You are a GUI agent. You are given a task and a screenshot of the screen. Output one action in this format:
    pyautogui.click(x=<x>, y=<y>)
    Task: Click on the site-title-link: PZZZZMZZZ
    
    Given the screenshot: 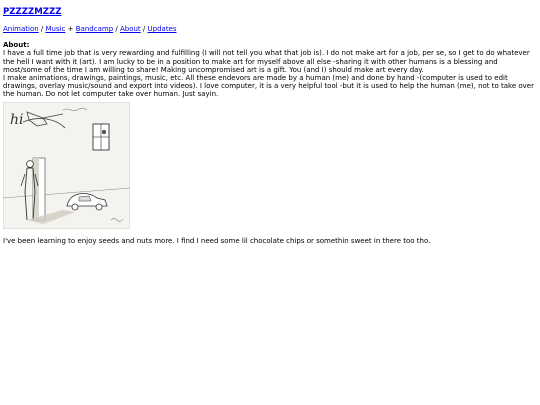 What is the action you would take?
    pyautogui.click(x=32, y=12)
    